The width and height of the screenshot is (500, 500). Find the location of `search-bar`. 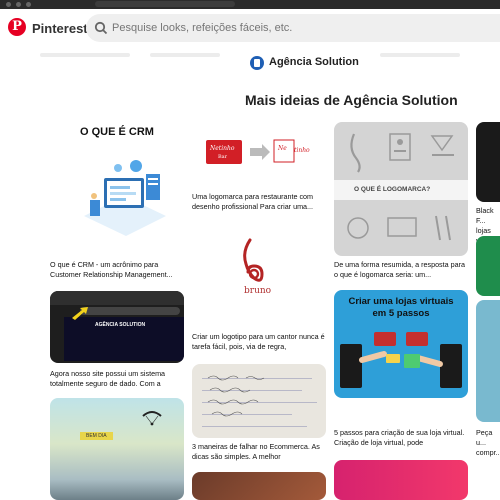

search-bar is located at coordinates (293, 28).